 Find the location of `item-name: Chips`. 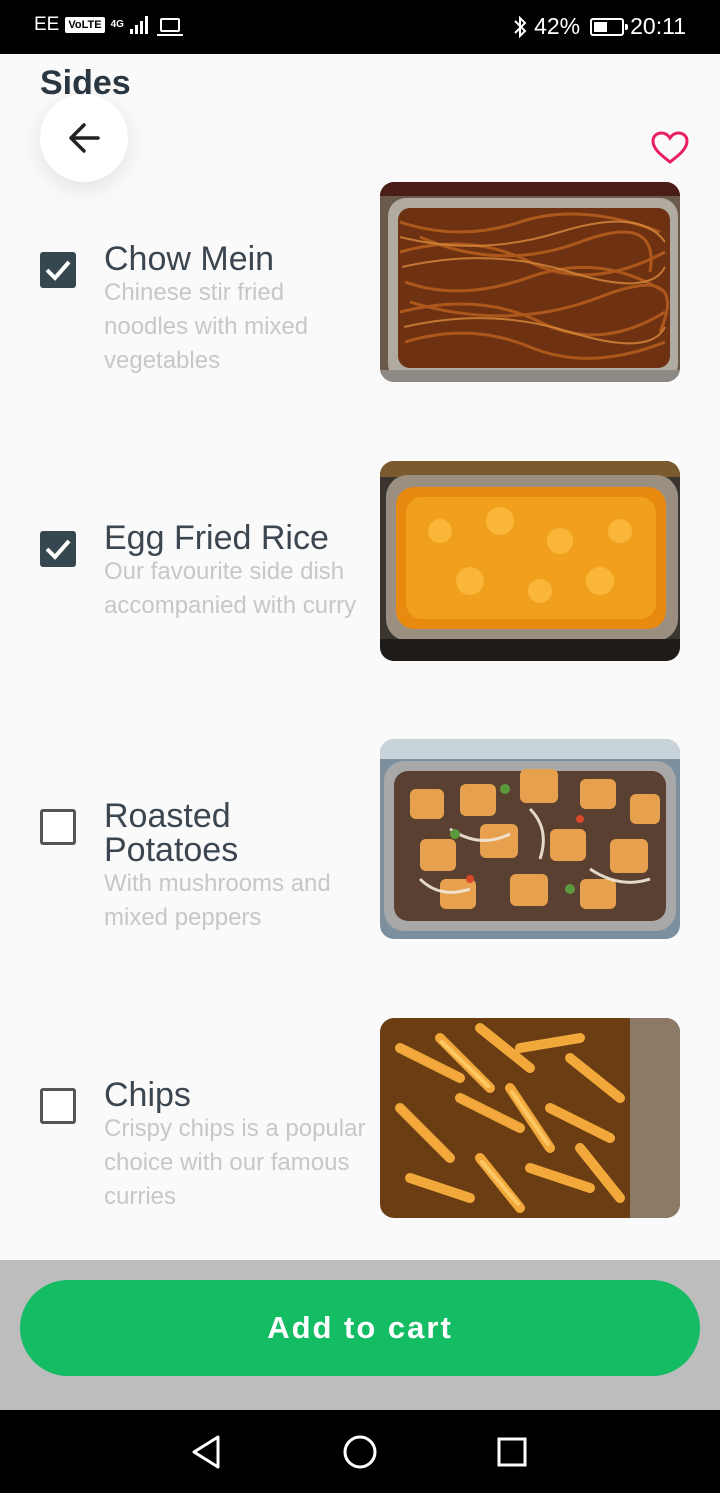

item-name: Chips is located at coordinates (147, 1095).